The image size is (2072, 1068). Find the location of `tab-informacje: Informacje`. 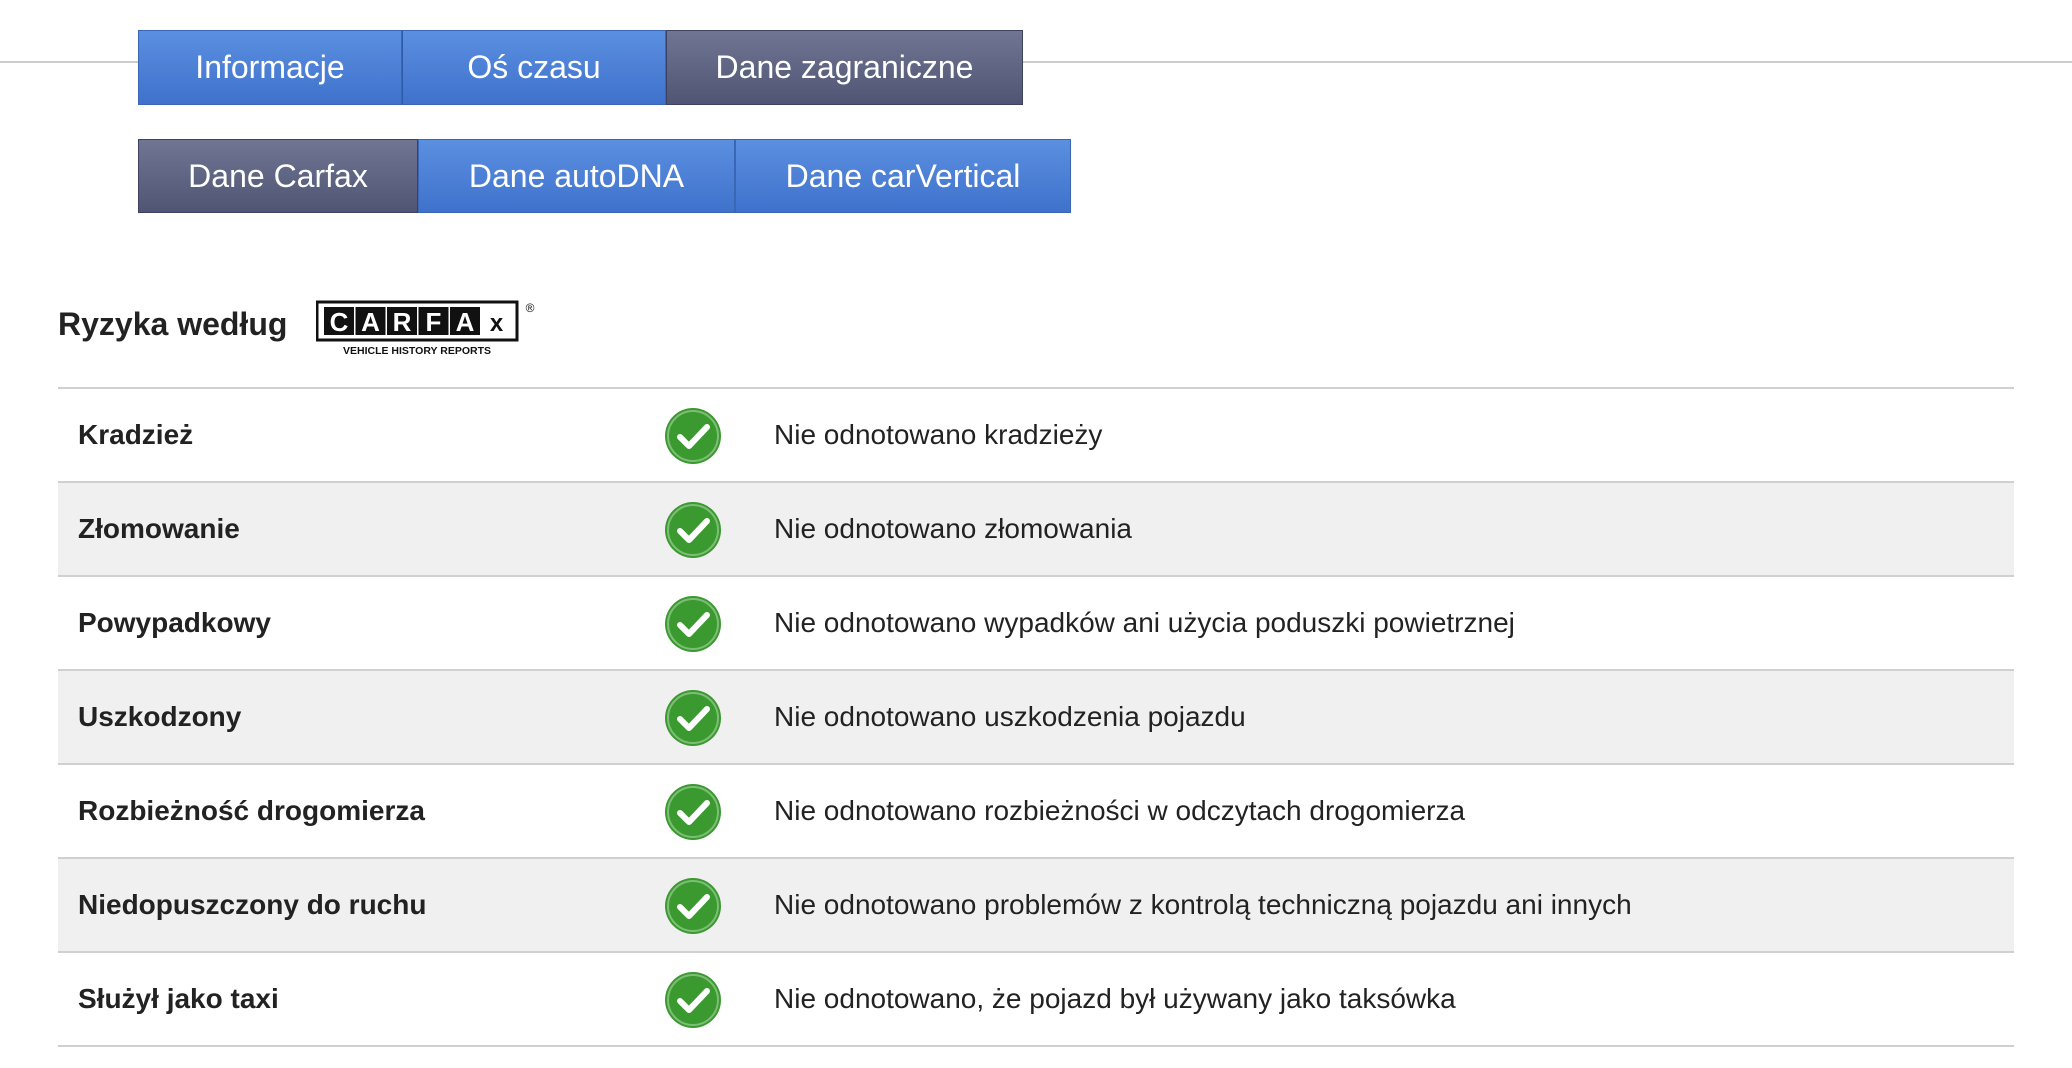

tab-informacje: Informacje is located at coordinates (270, 67).